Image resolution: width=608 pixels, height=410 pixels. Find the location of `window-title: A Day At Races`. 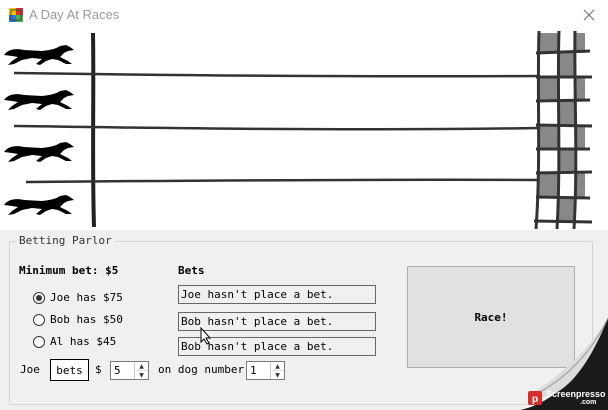

window-title: A Day At Races is located at coordinates (74, 14).